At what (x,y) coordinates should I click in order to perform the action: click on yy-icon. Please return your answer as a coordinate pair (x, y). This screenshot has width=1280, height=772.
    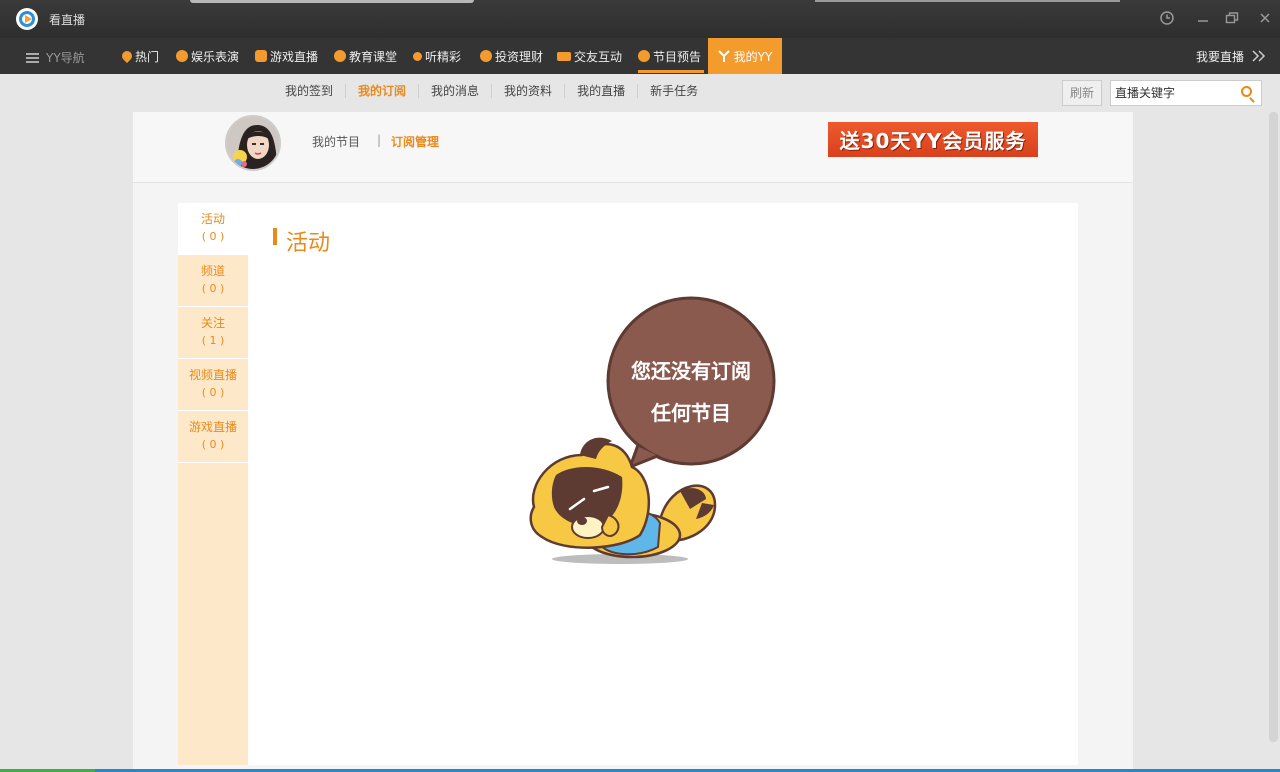
    Looking at the image, I should click on (723, 56).